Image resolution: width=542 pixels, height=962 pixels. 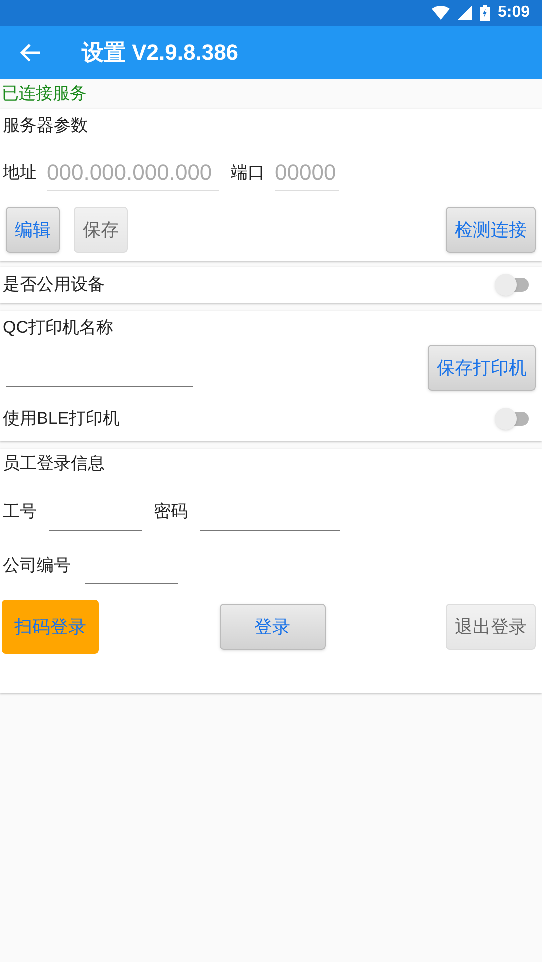 I want to click on connection-status: 已连接服务, so click(x=44, y=94).